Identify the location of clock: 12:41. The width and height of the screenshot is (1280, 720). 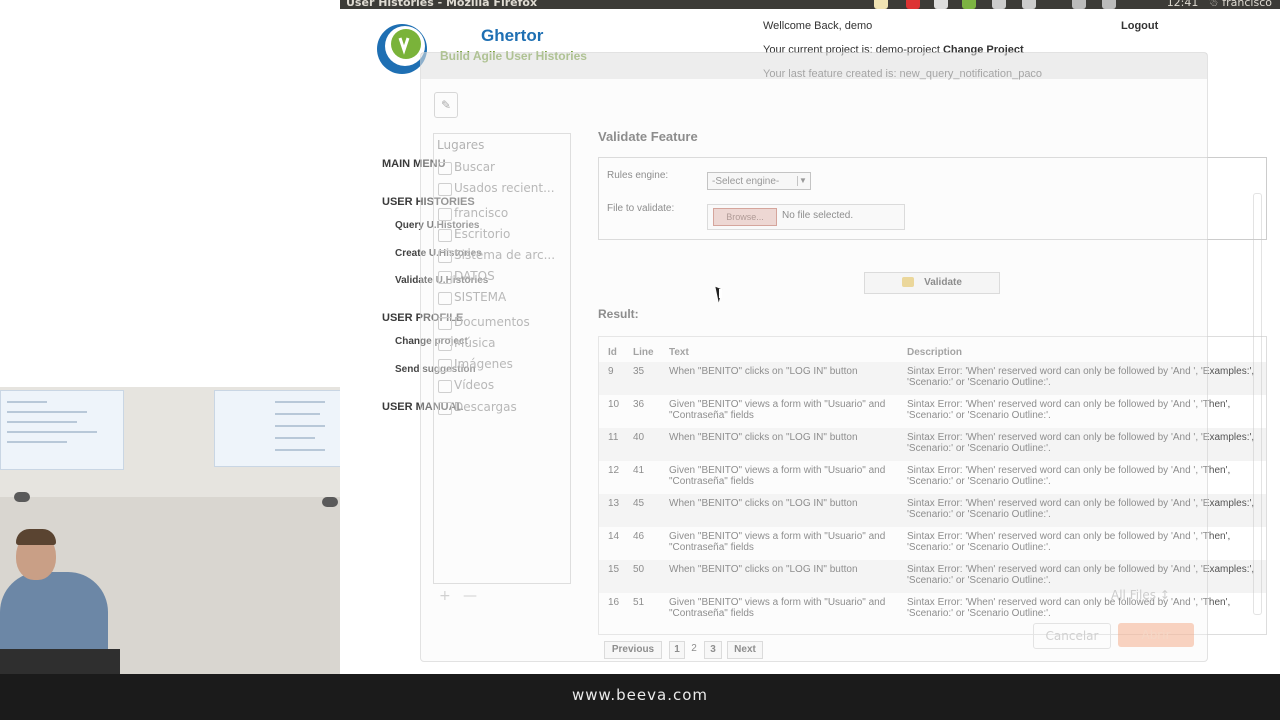
(1182, 4).